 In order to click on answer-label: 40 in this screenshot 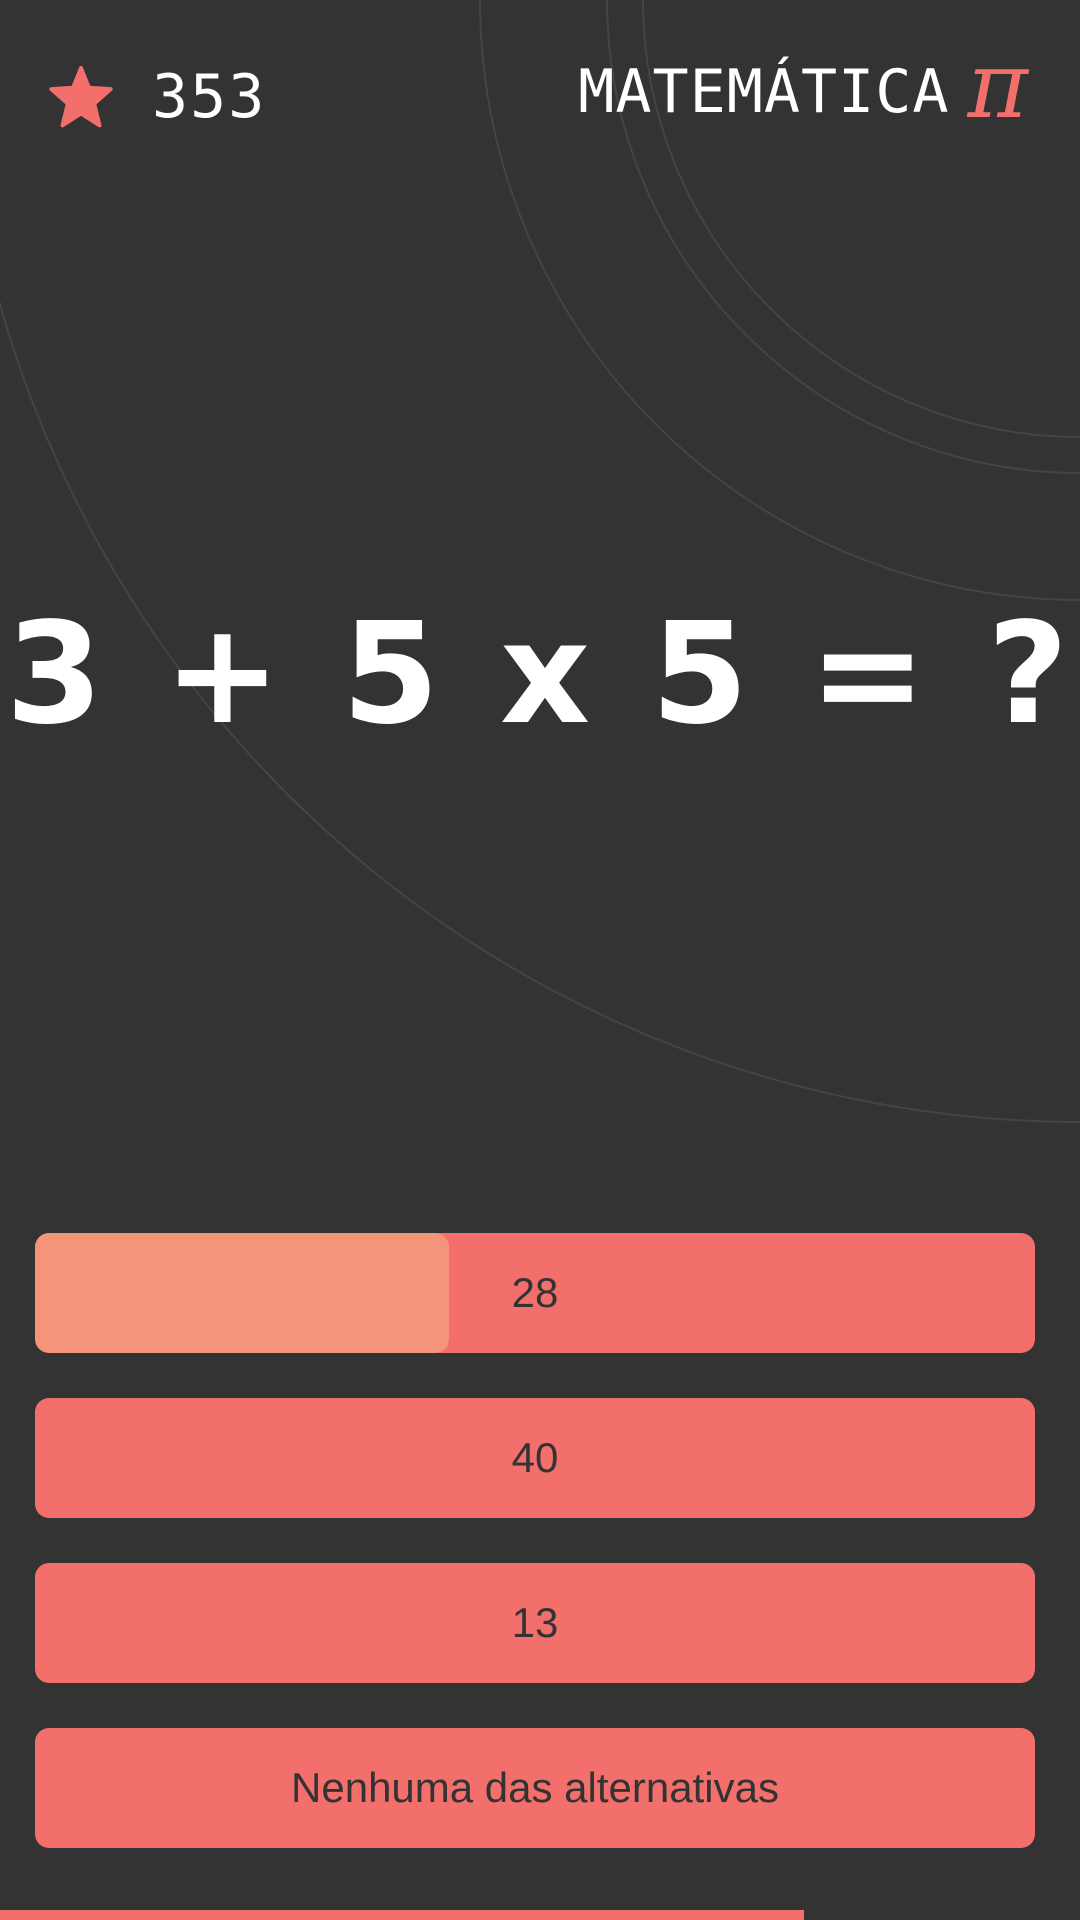, I will do `click(535, 1457)`.